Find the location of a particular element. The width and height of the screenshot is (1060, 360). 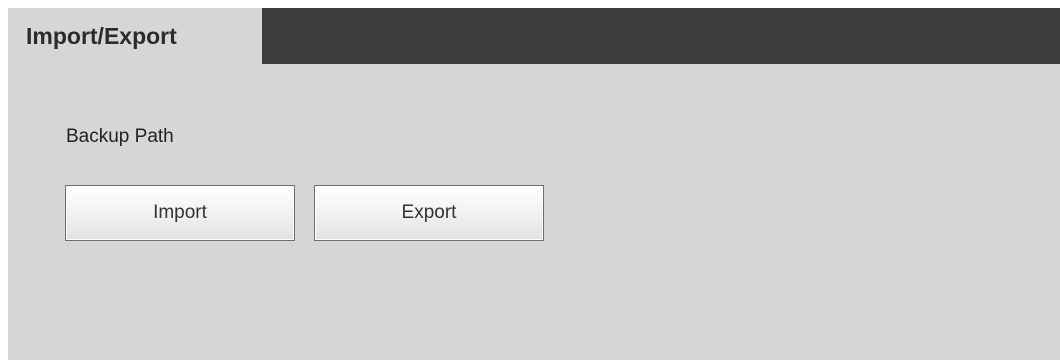

export-button-label: Export is located at coordinates (429, 212).